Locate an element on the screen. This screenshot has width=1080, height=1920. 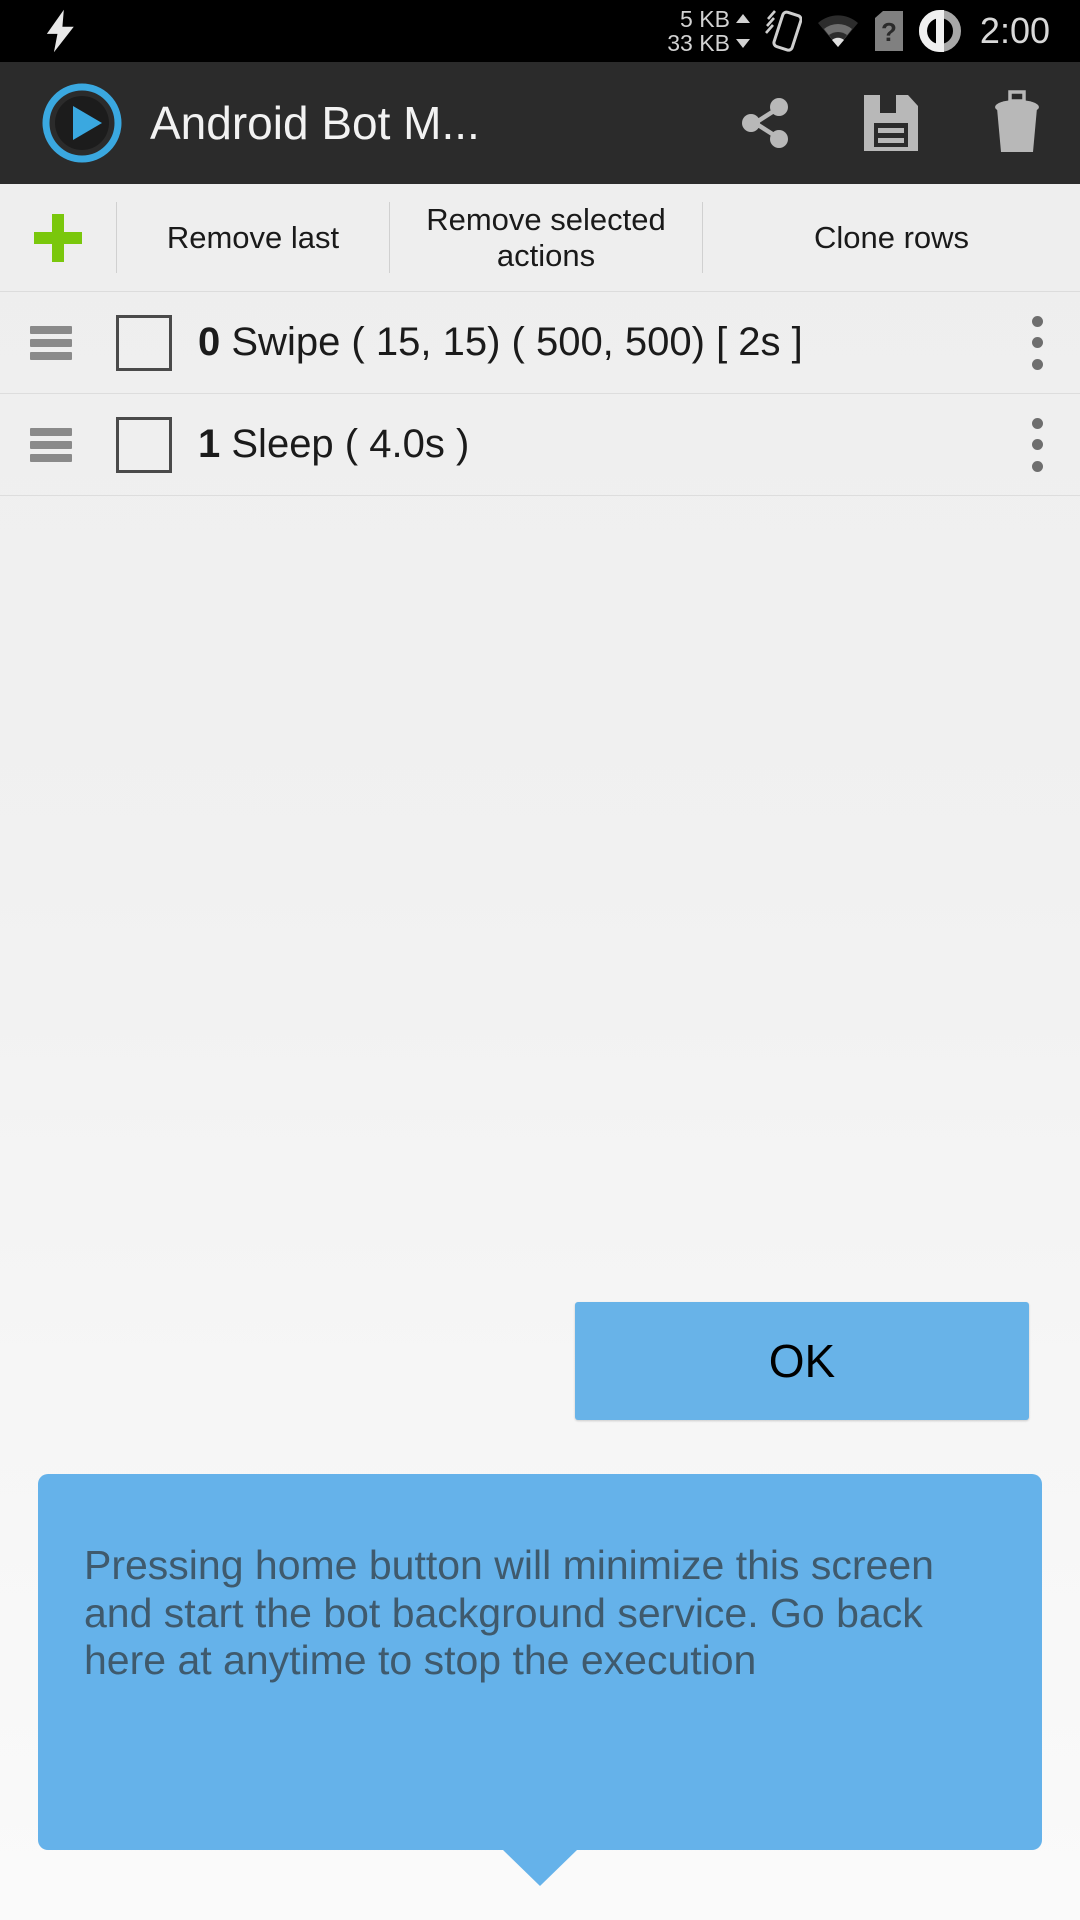
share-button is located at coordinates (765, 123).